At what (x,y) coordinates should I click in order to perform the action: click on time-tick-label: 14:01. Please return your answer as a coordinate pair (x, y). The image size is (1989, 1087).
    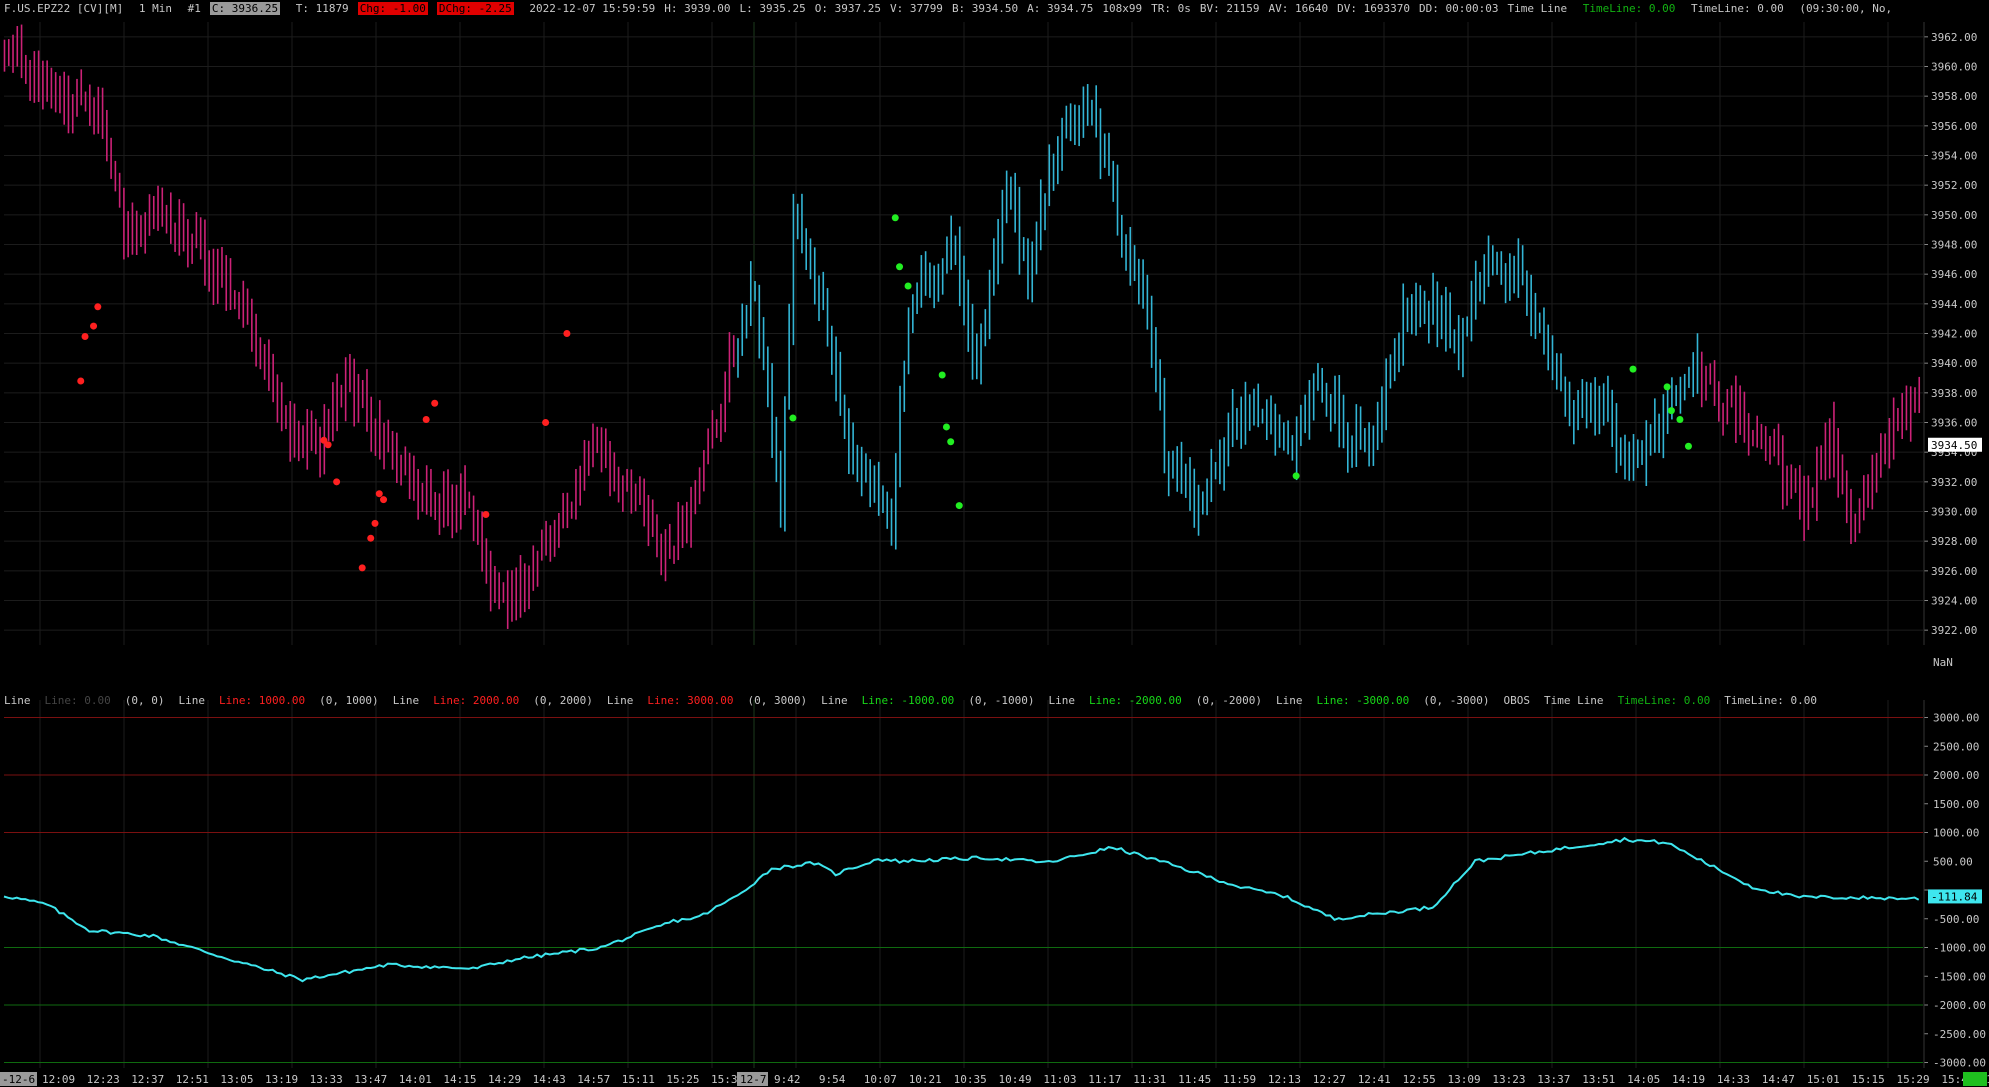
    Looking at the image, I should click on (415, 1079).